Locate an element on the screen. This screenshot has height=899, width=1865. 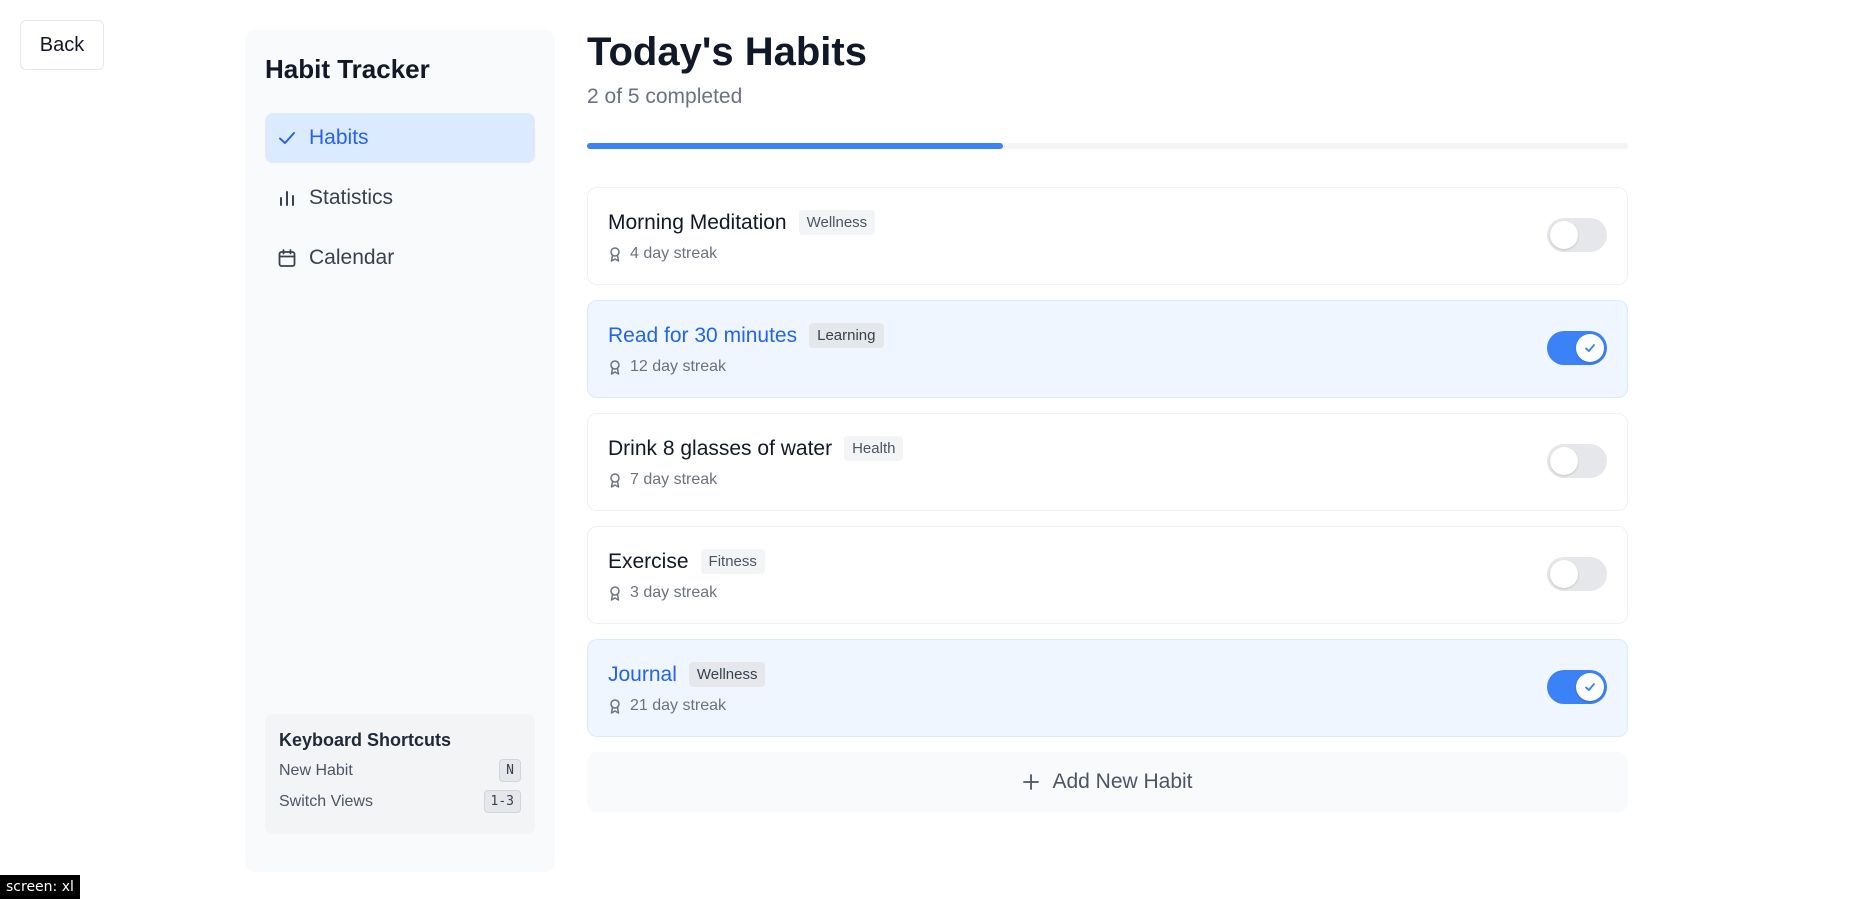
calendar-icon is located at coordinates (287, 258).